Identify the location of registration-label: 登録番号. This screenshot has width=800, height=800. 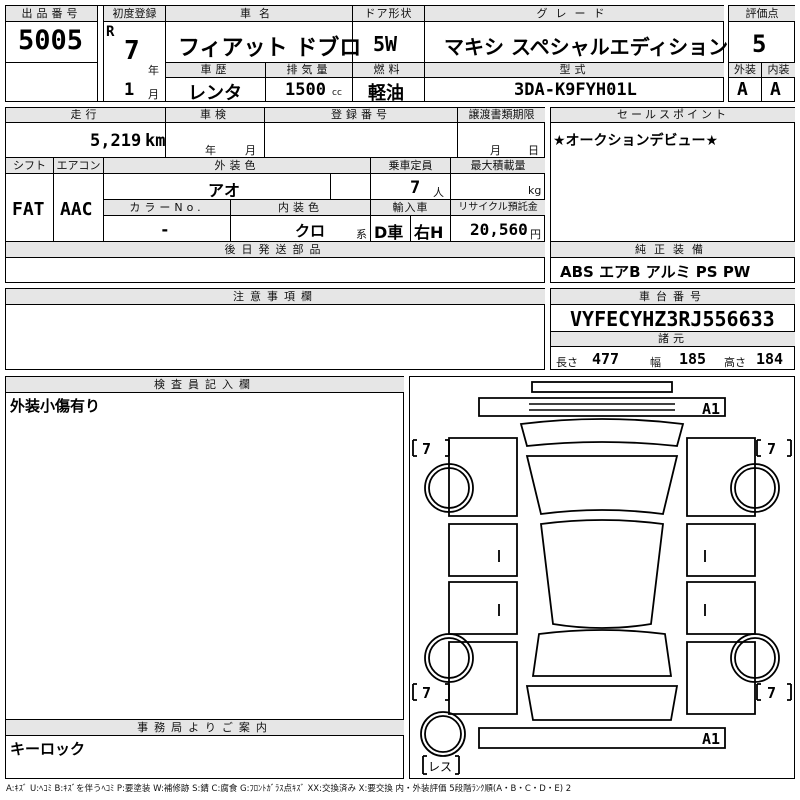
(361, 115).